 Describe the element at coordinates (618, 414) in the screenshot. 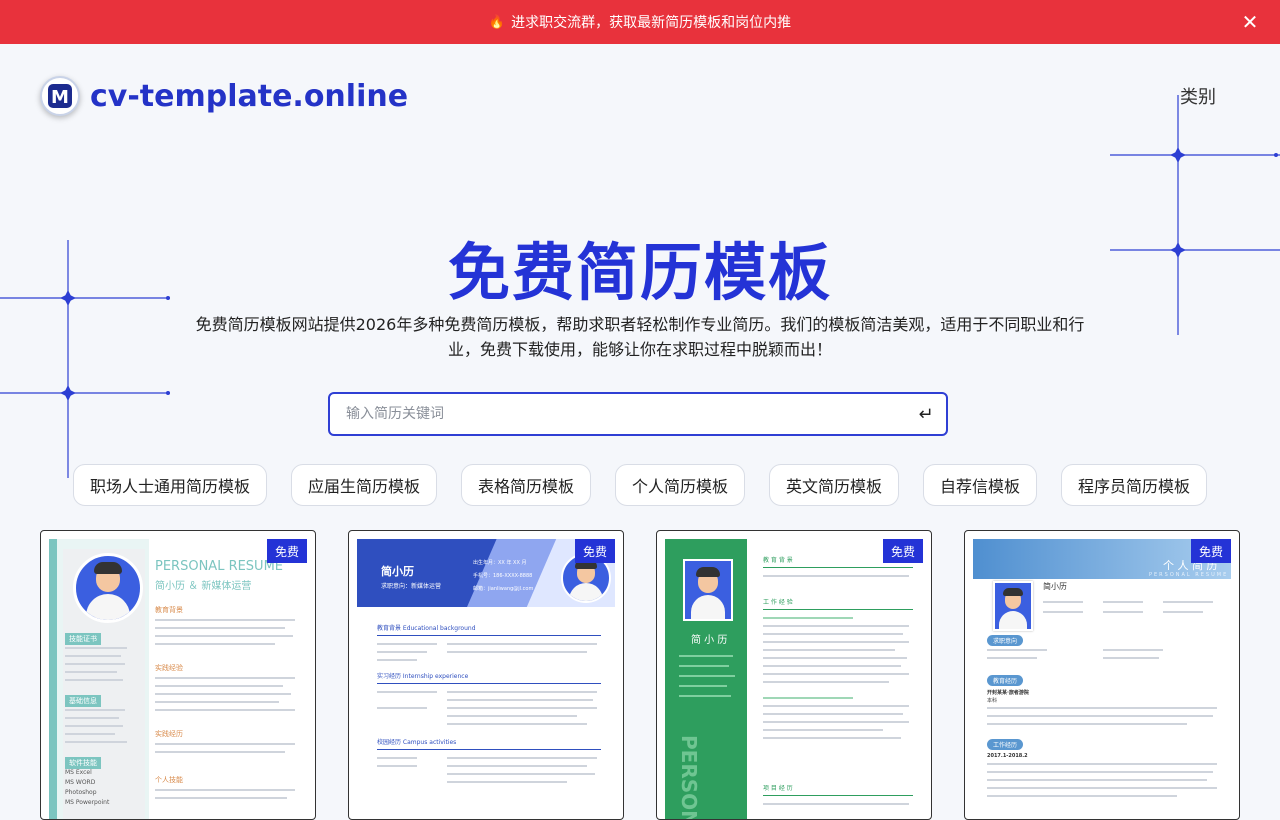

I see `search-input` at that location.